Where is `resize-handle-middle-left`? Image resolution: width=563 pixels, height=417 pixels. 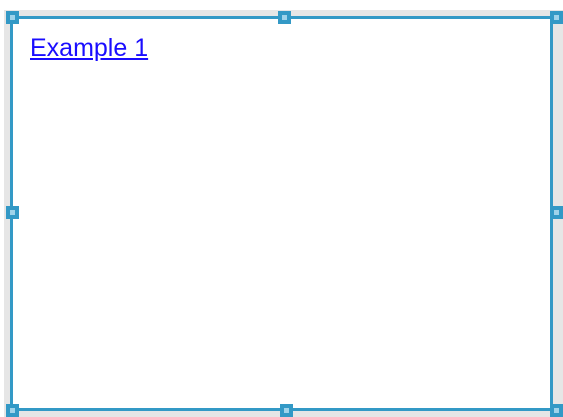
resize-handle-middle-left is located at coordinates (12, 212).